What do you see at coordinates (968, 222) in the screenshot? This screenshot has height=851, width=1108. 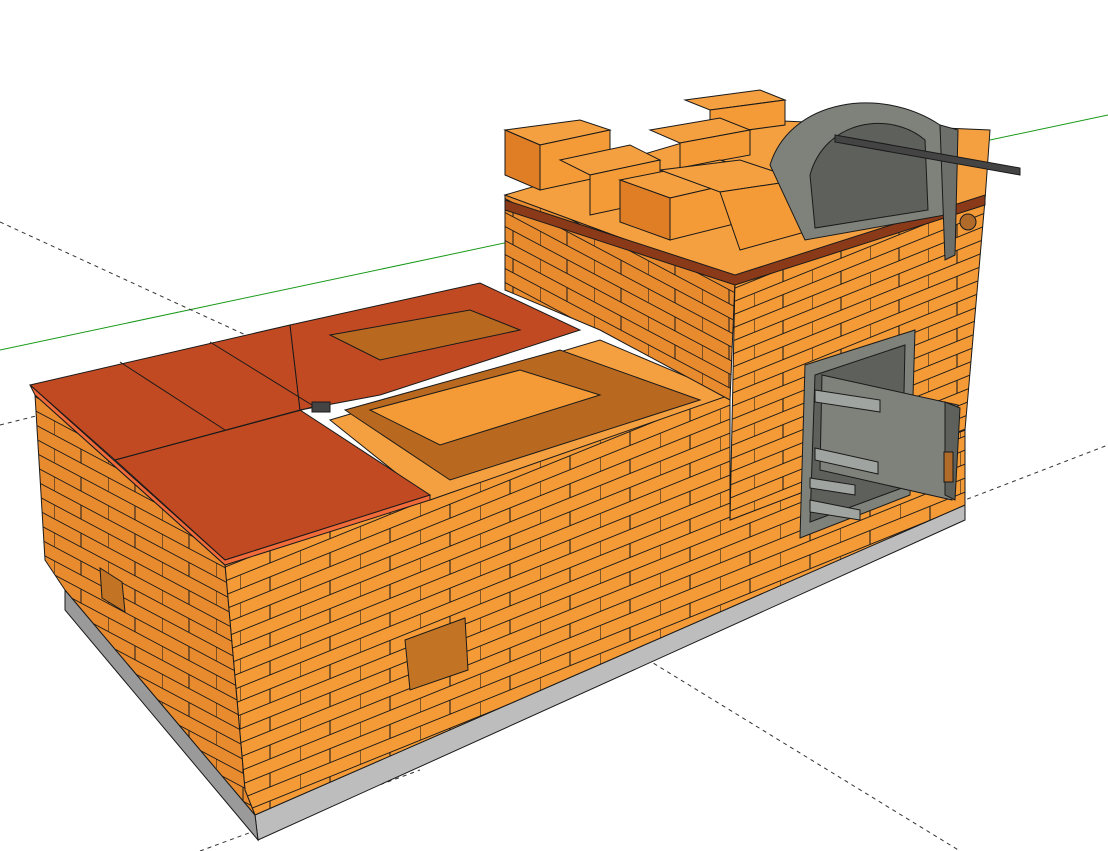 I see `oven-door-knob-icon` at bounding box center [968, 222].